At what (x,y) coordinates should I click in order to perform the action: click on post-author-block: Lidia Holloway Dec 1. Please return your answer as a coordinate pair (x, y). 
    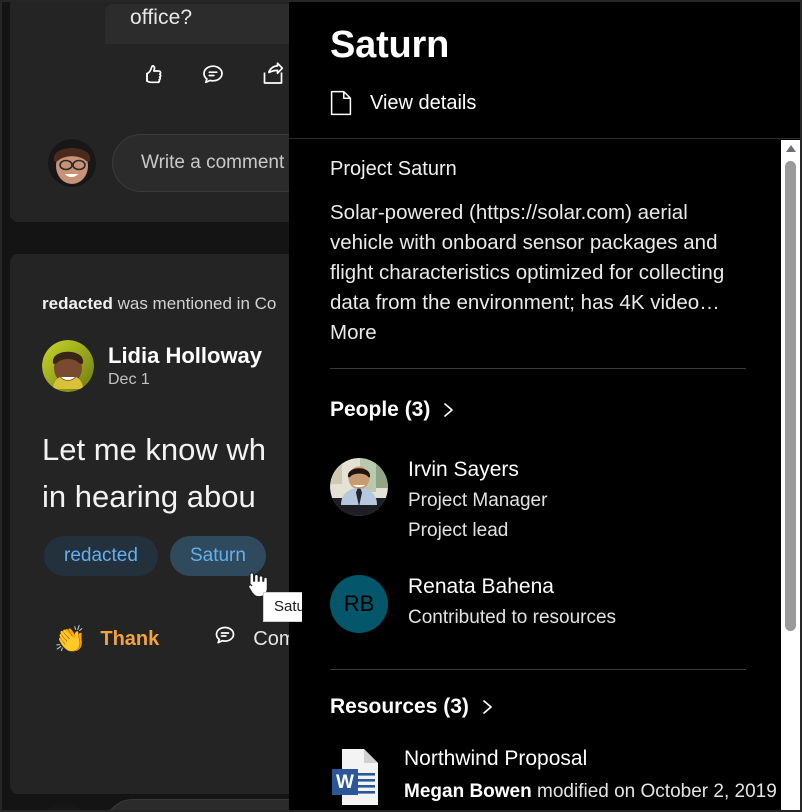
    Looking at the image, I should click on (152, 366).